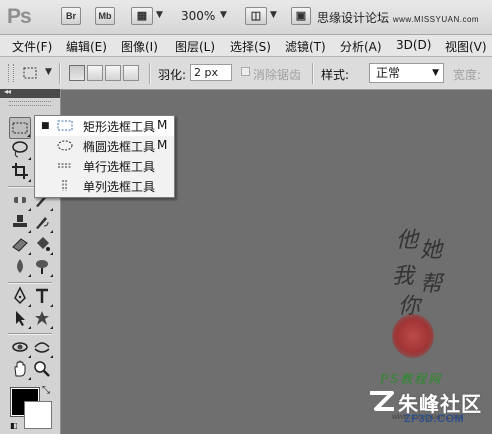 Image resolution: width=492 pixels, height=434 pixels. I want to click on calligraphy-char: 我, so click(403, 276).